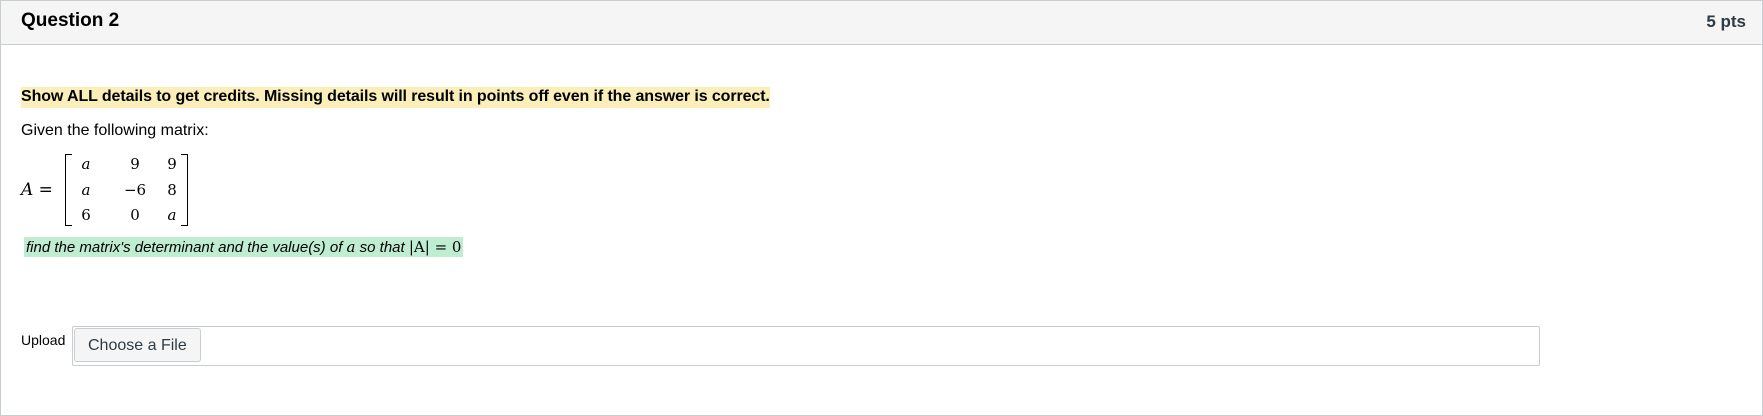  What do you see at coordinates (135, 164) in the screenshot?
I see `matrix-cell: 9` at bounding box center [135, 164].